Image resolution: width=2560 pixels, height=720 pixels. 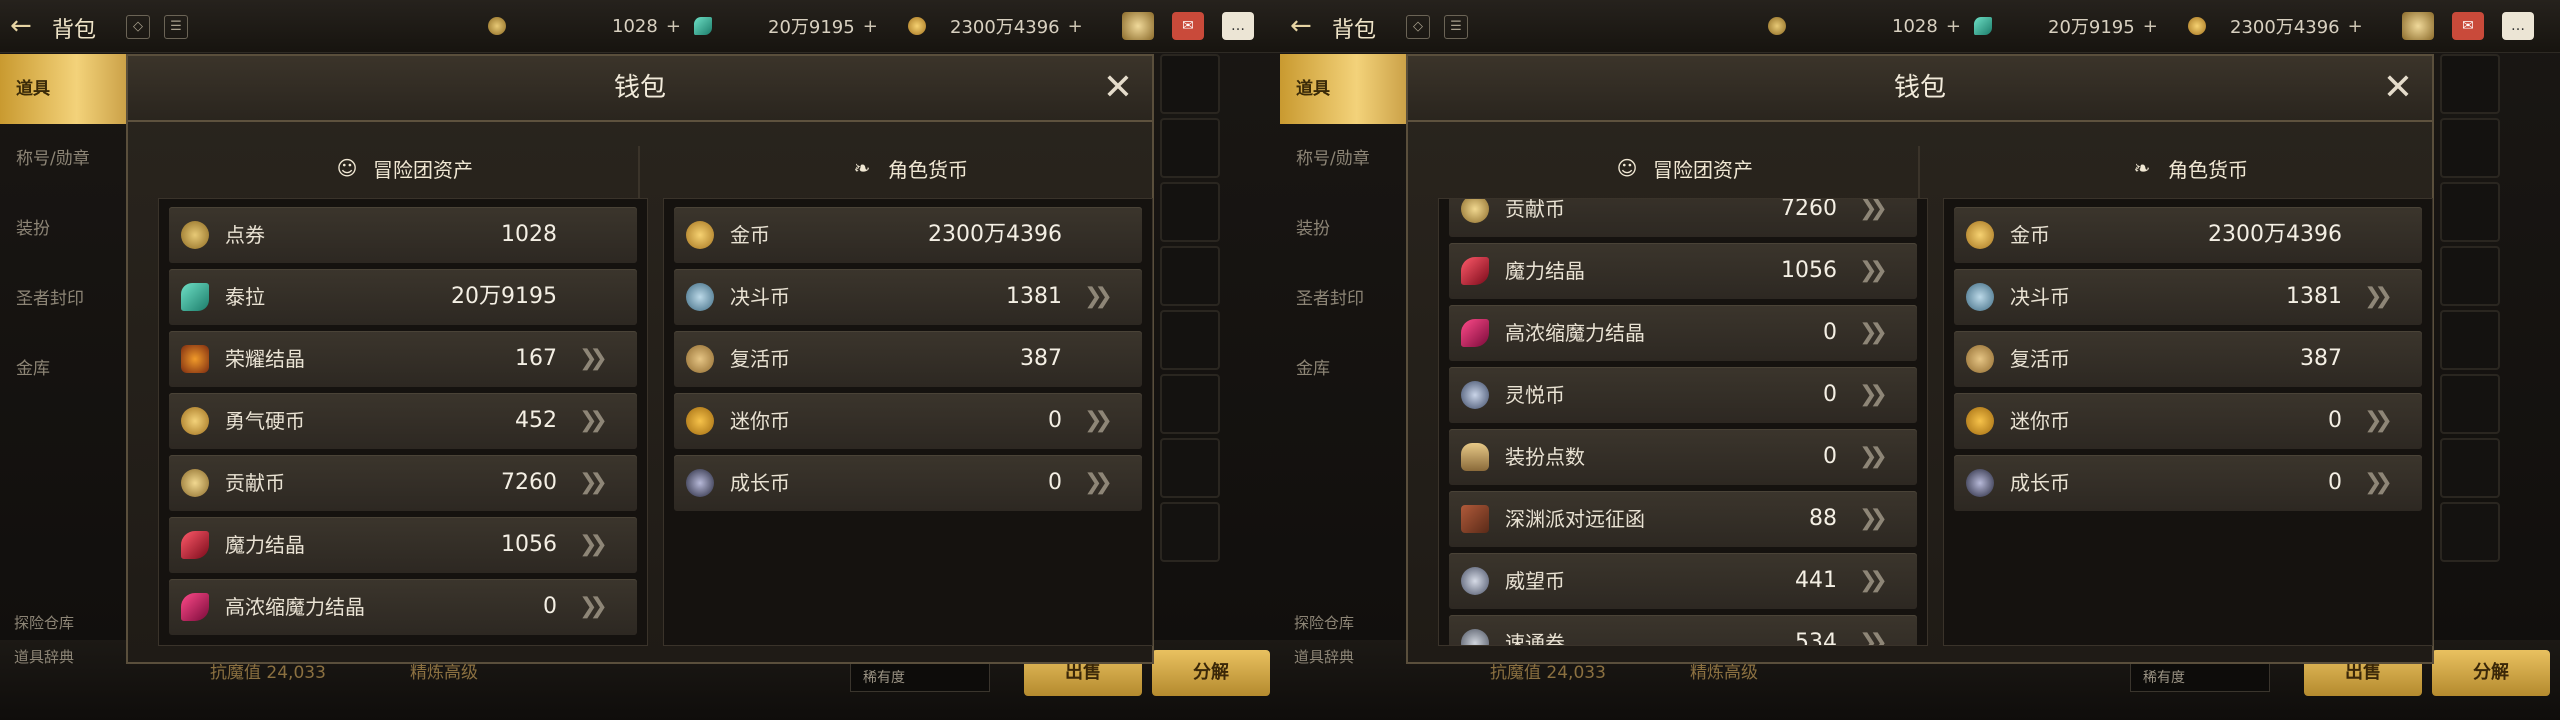 I want to click on list-item: 速通券 534 ❯❯, so click(x=1683, y=630).